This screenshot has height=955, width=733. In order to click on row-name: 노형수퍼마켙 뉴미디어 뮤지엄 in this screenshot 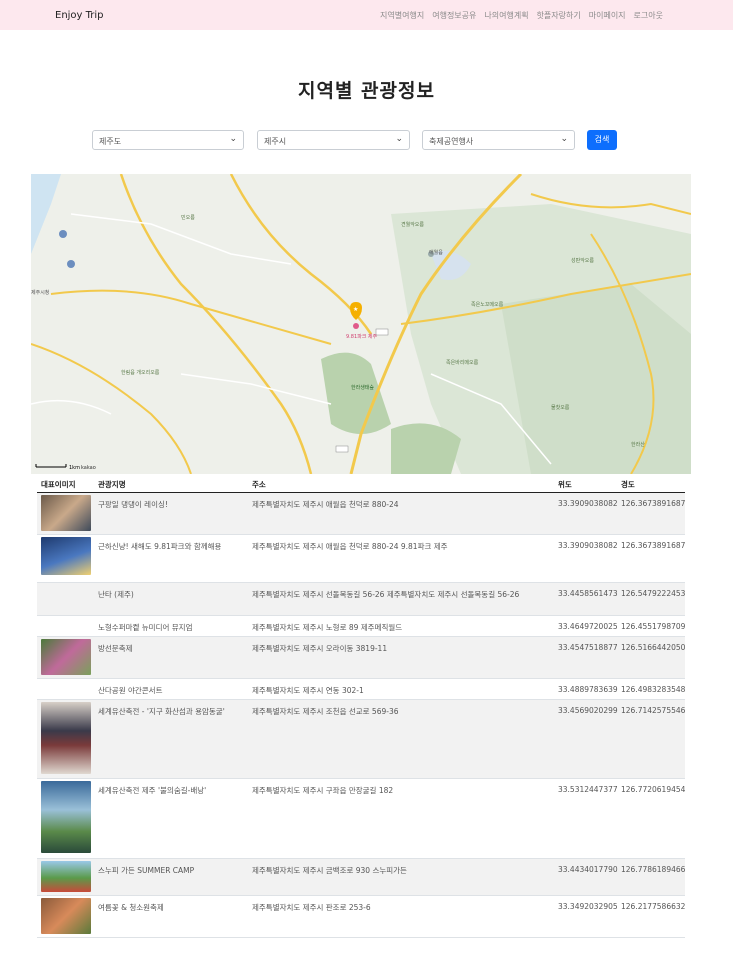, I will do `click(173, 627)`.